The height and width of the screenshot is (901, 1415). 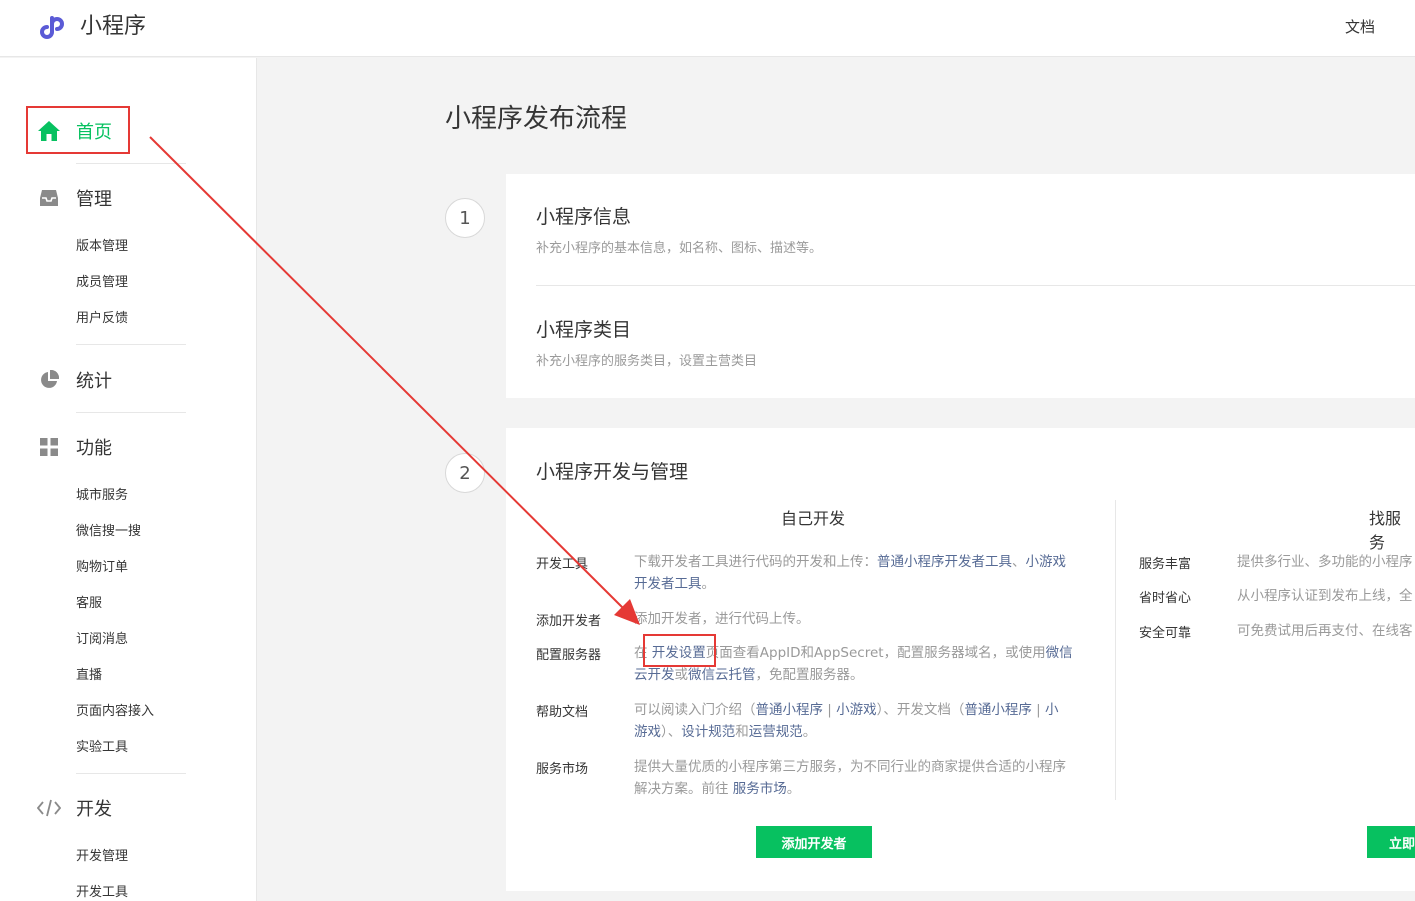 What do you see at coordinates (1165, 633) in the screenshot?
I see `row-label-safe: 安全可靠` at bounding box center [1165, 633].